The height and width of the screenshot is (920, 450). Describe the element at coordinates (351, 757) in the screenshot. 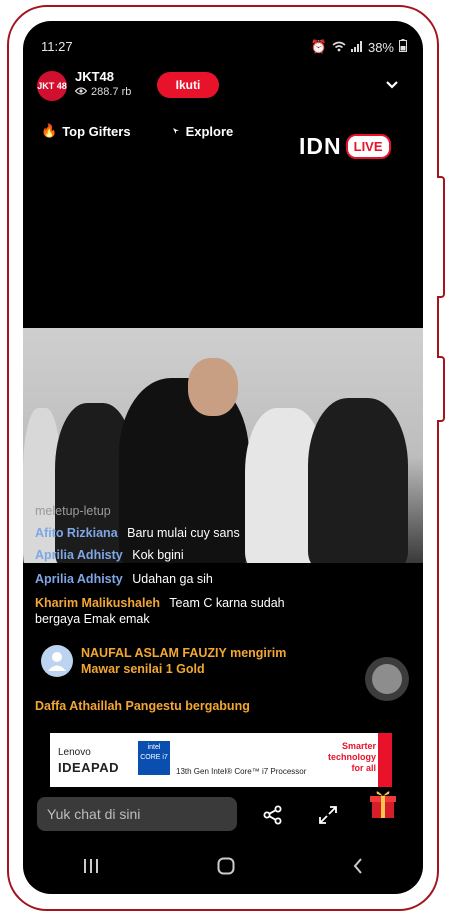

I see `ad-slogan: Smarter technology for all` at that location.